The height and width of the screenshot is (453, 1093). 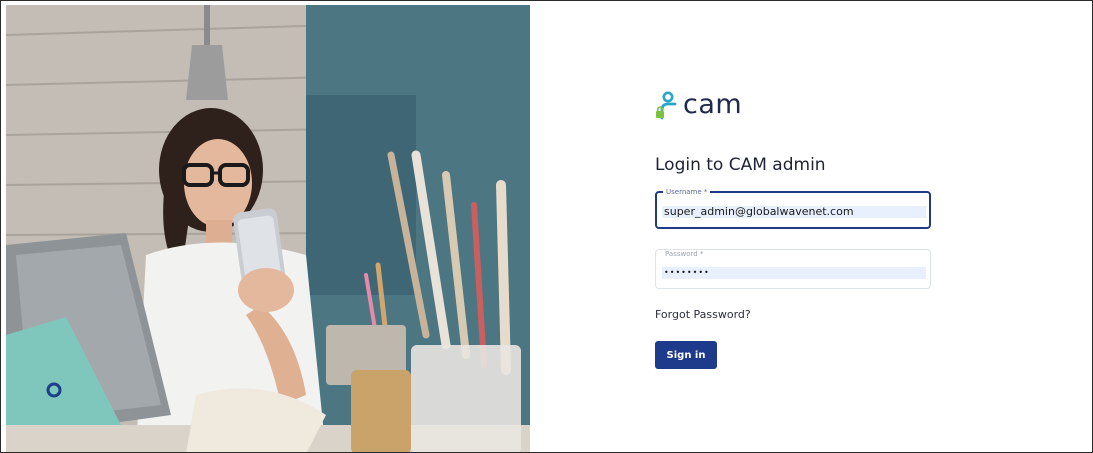 What do you see at coordinates (795, 105) in the screenshot?
I see `brand-logo: cam` at bounding box center [795, 105].